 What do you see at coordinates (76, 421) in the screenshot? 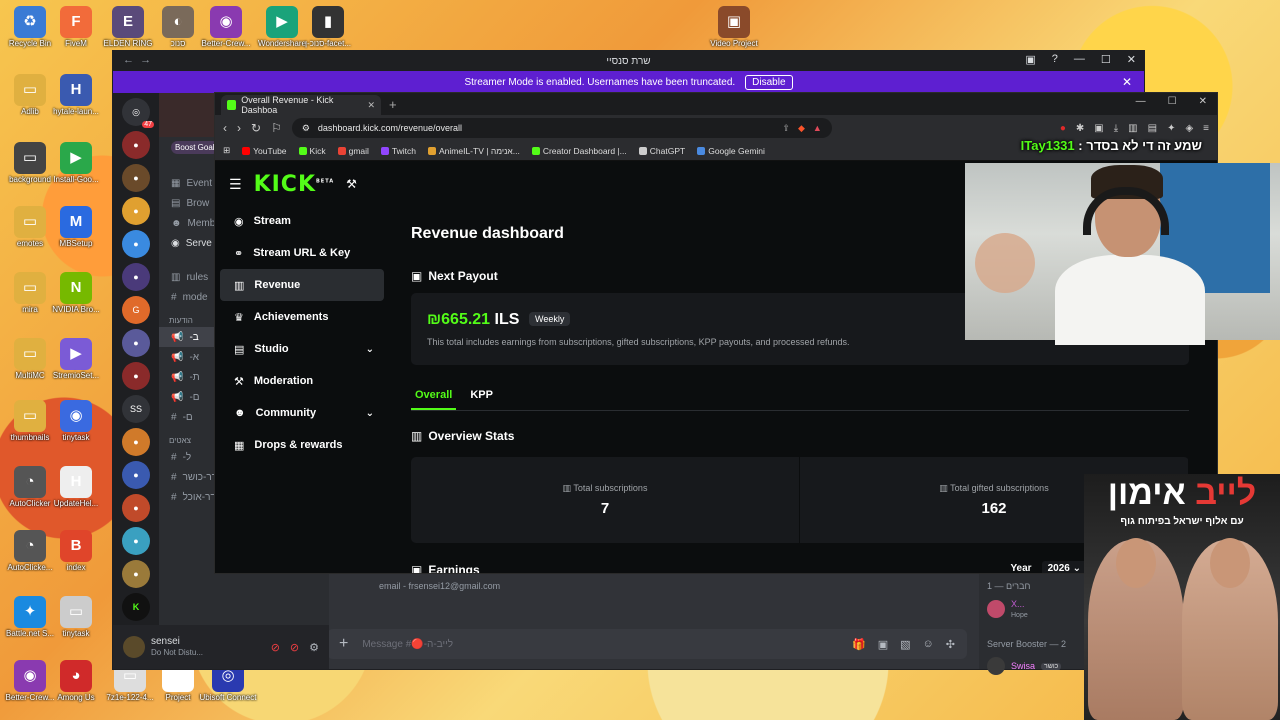
I see `desktop-shortcut: ◉ tinytask` at bounding box center [76, 421].